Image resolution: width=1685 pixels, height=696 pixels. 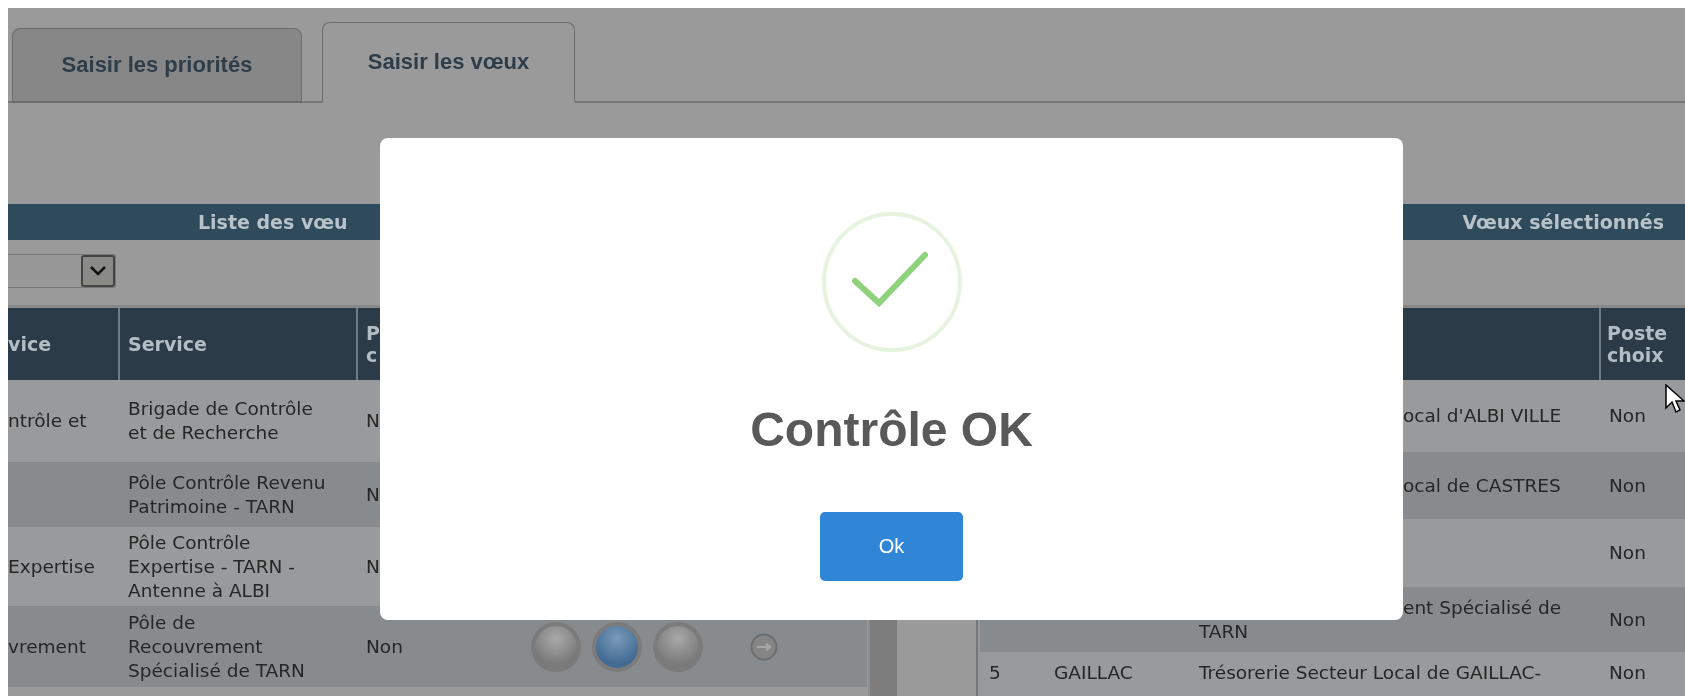 What do you see at coordinates (891, 430) in the screenshot?
I see `dialog-title: Contrôle OK` at bounding box center [891, 430].